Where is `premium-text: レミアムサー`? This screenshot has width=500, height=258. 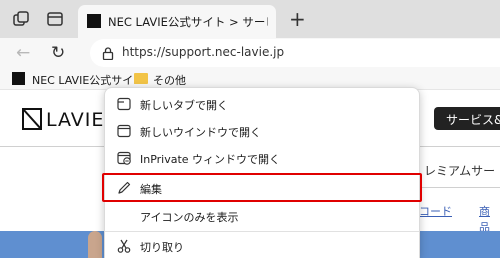 premium-text: レミアムサー is located at coordinates (460, 171).